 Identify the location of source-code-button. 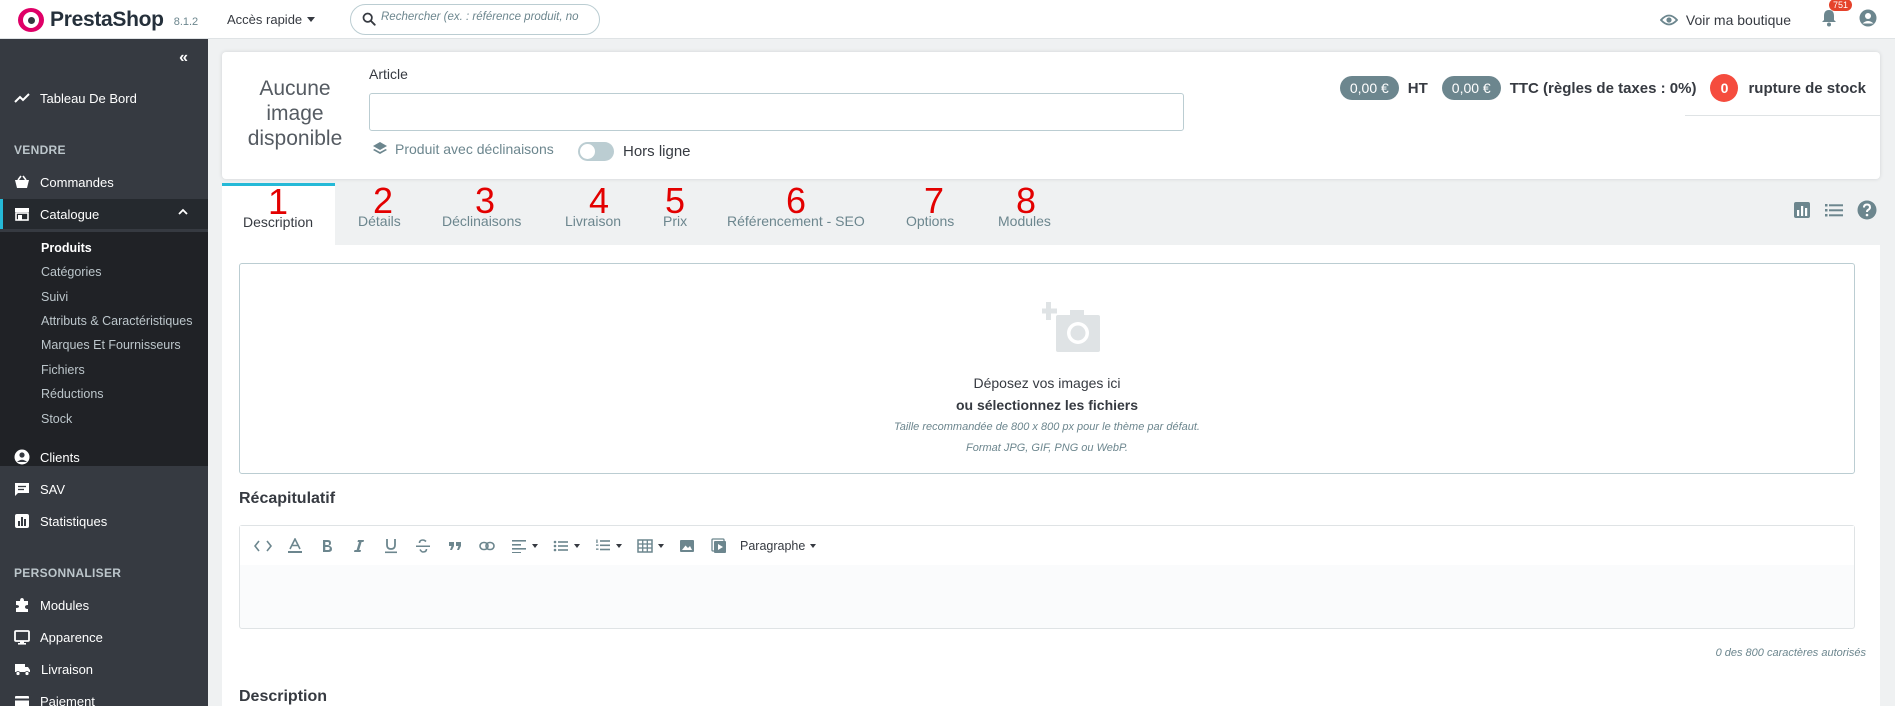
(263, 546).